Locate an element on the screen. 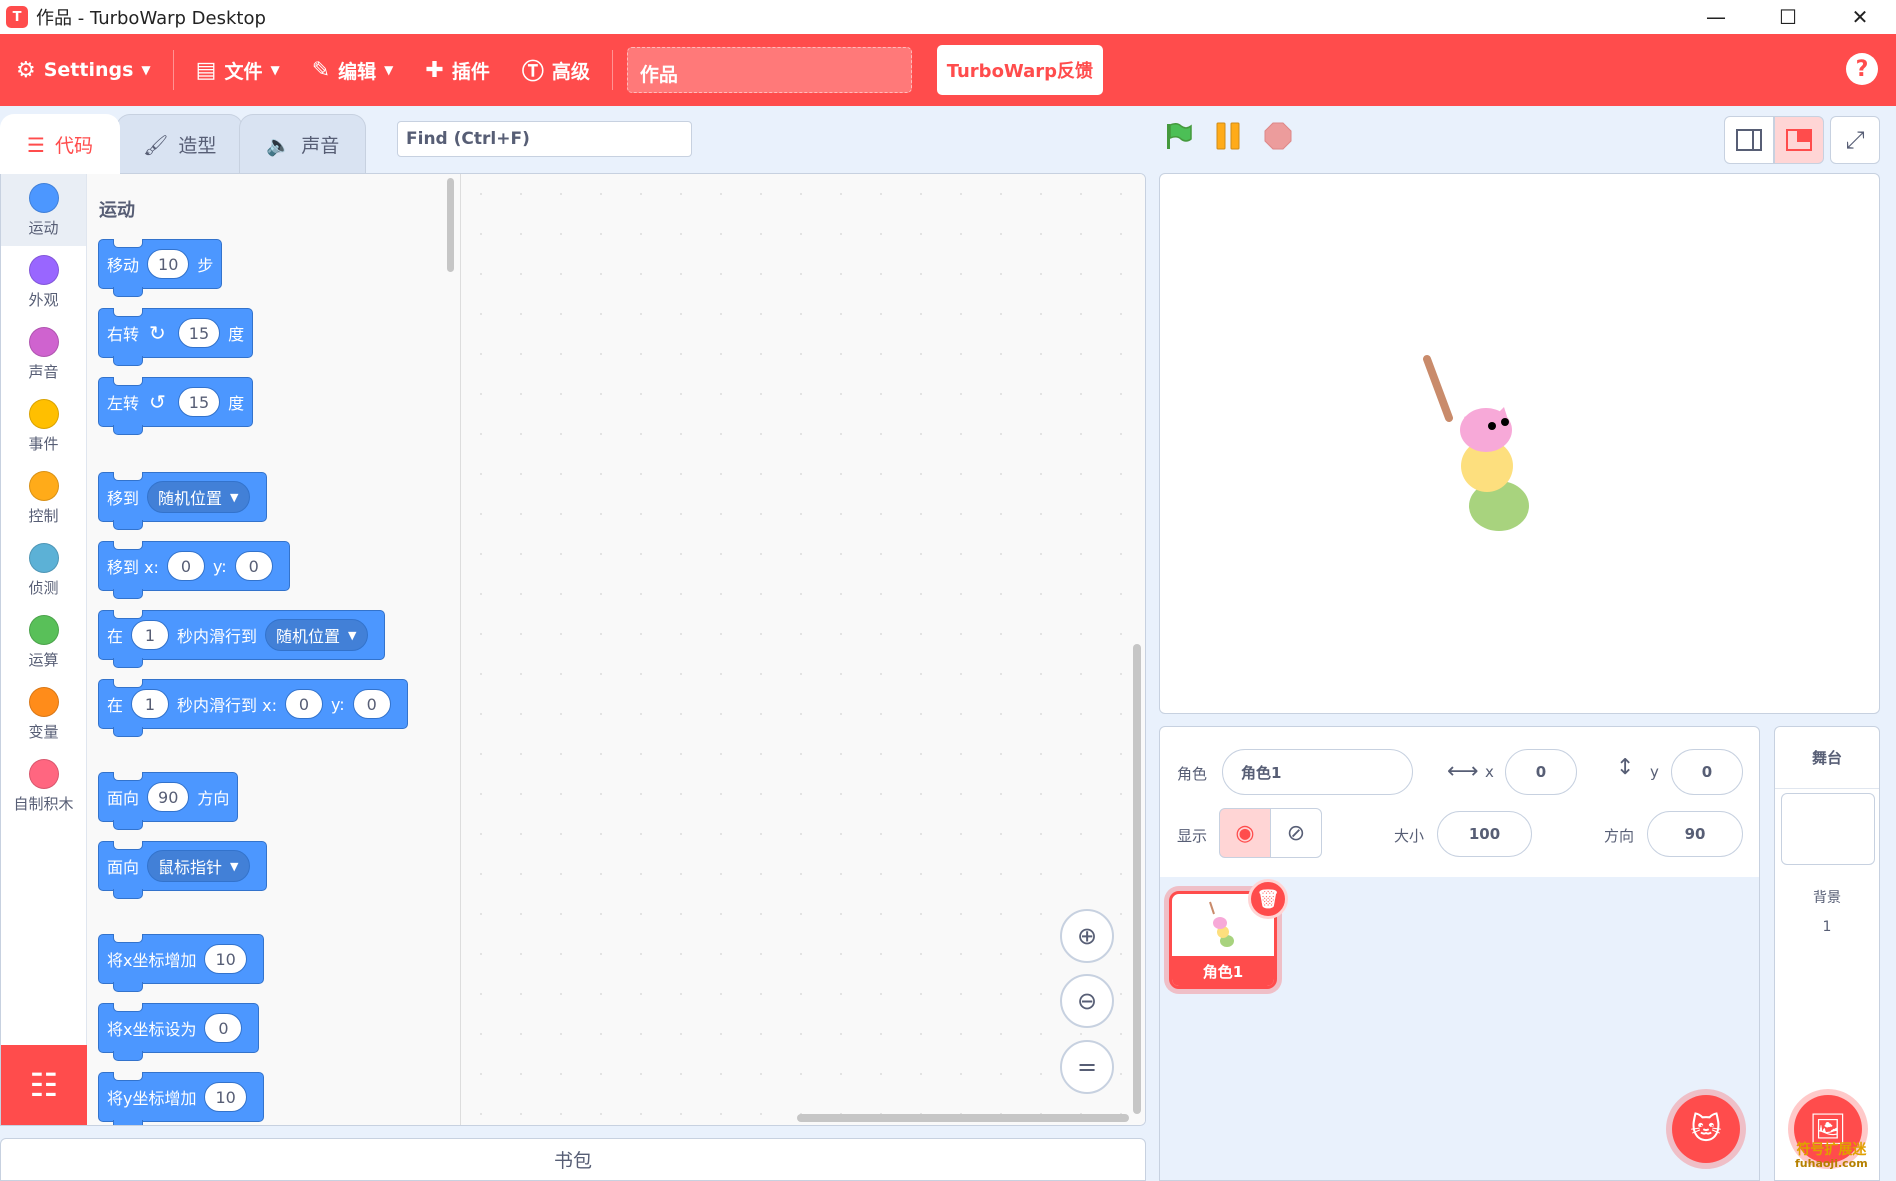  window-controls: — ☐ ✕ is located at coordinates (1788, 17).